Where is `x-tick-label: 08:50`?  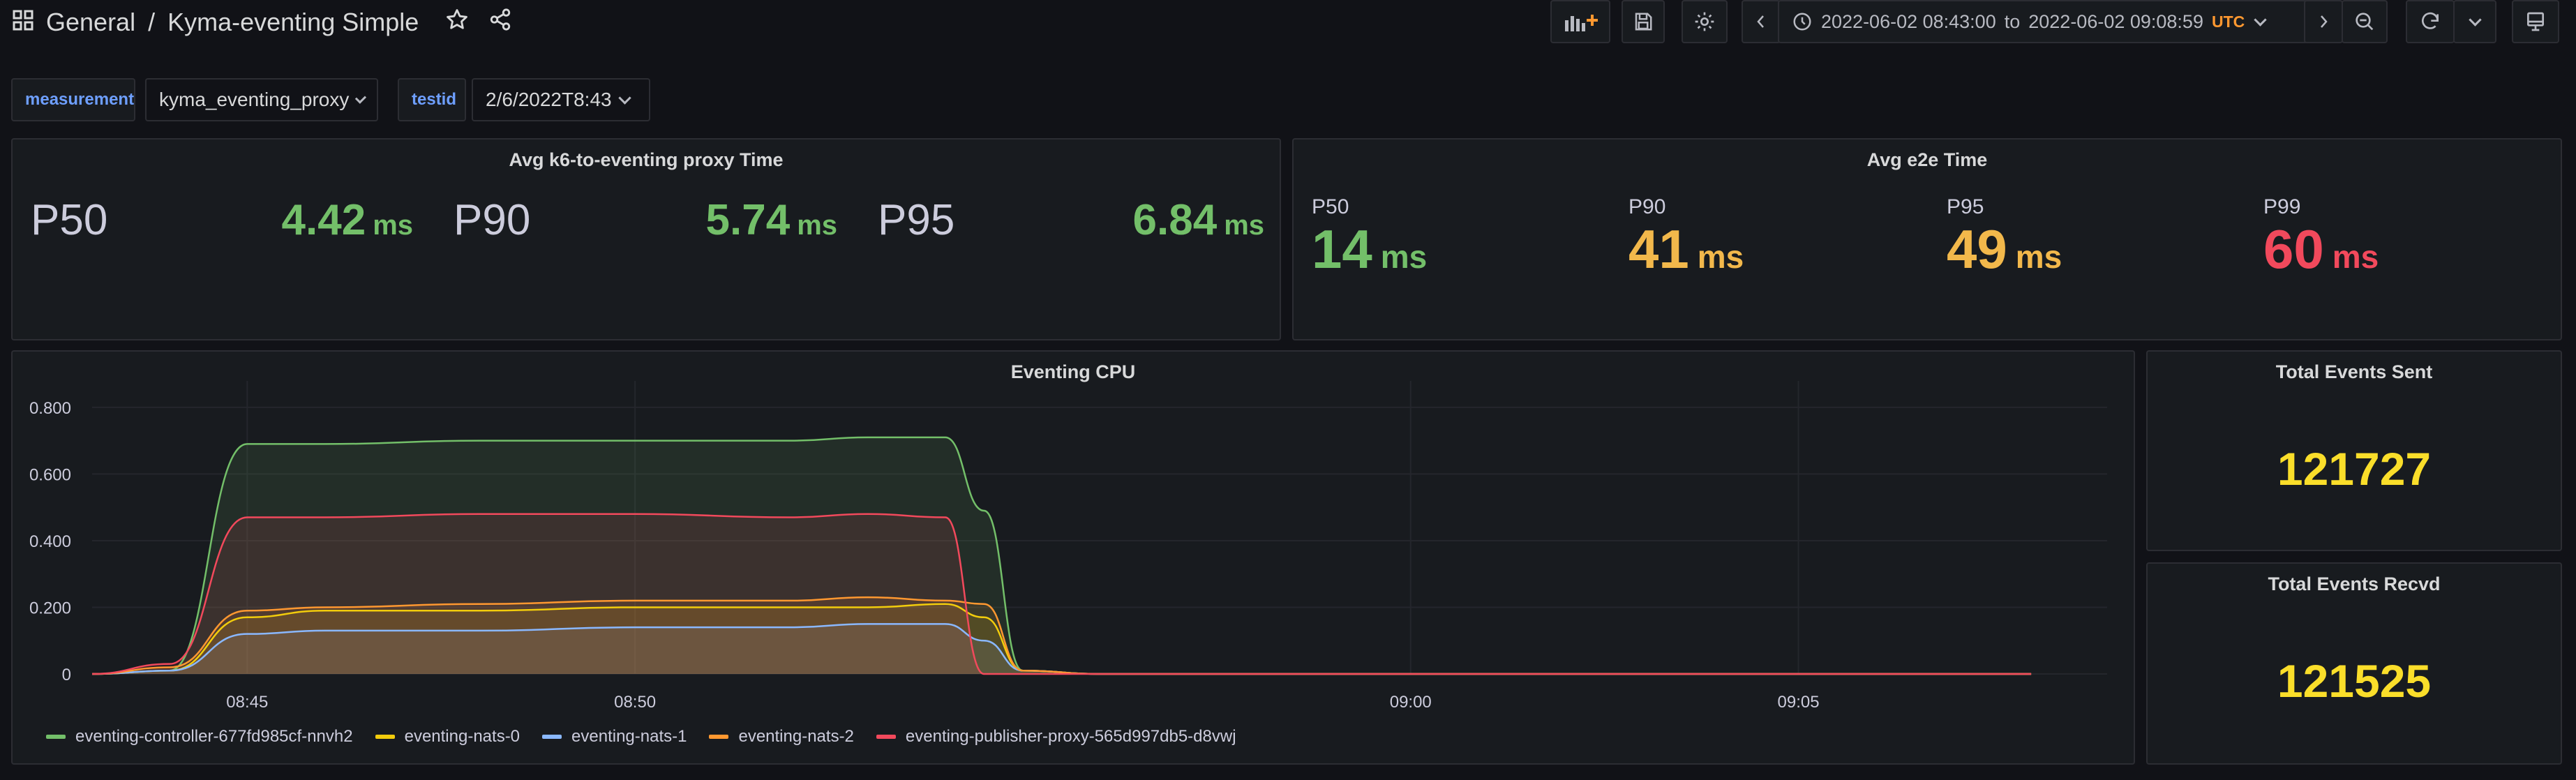
x-tick-label: 08:50 is located at coordinates (635, 702).